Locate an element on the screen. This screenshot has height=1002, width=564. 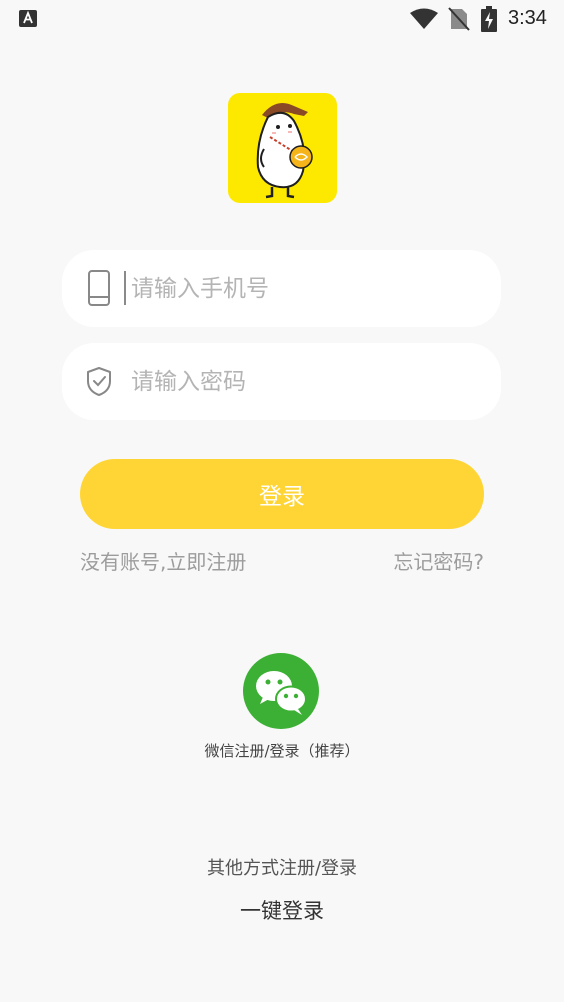
password-field: 请输入密码 is located at coordinates (281, 381).